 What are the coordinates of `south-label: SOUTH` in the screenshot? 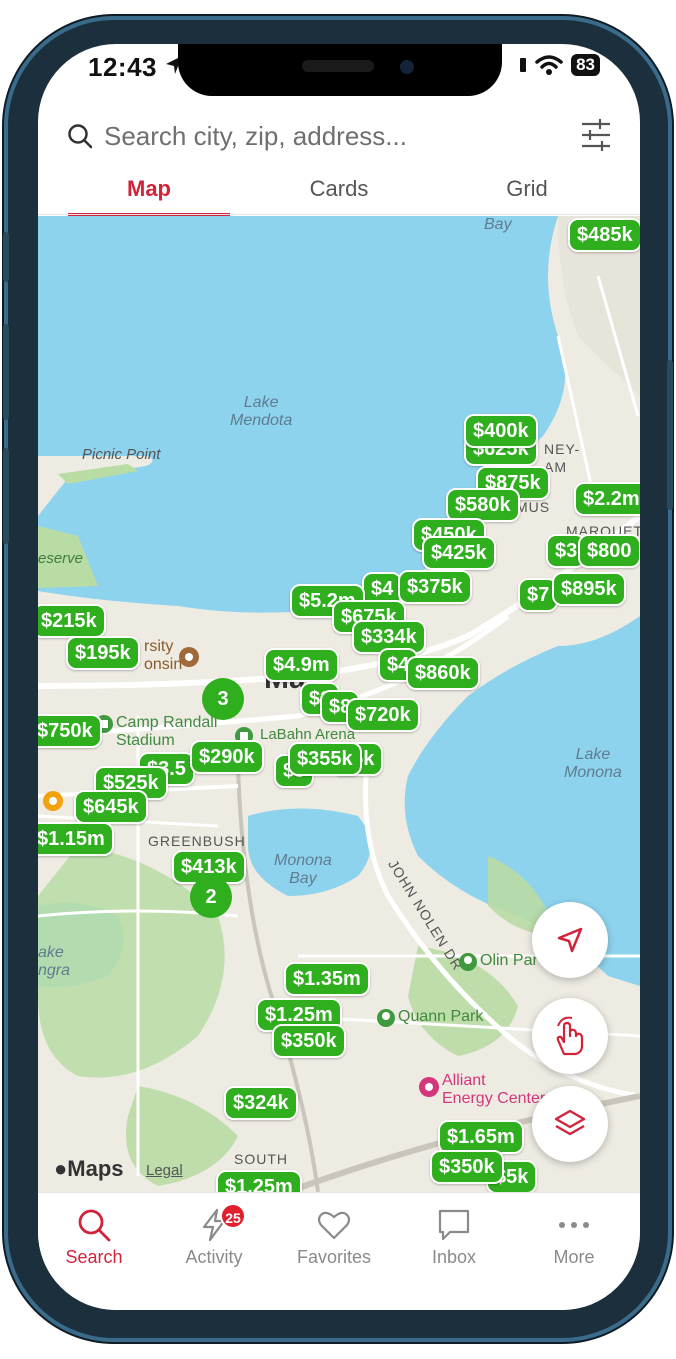 It's located at (261, 1159).